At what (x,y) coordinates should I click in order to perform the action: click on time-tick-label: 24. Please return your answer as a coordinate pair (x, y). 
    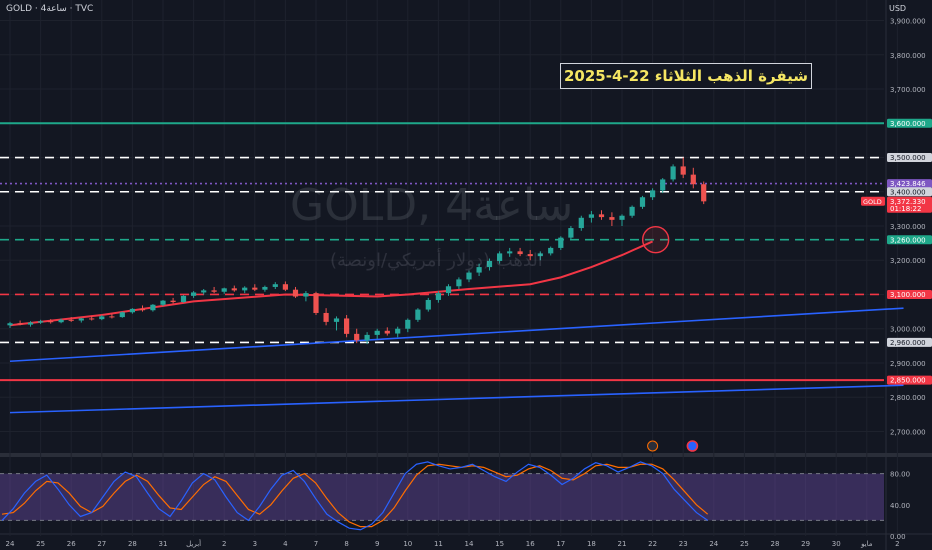
    Looking at the image, I should click on (713, 544).